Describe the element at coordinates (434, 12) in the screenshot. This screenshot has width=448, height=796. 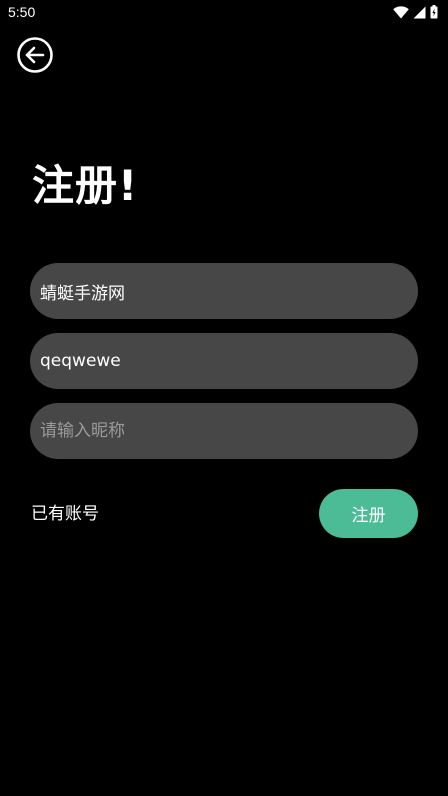
I see `battery-icon` at that location.